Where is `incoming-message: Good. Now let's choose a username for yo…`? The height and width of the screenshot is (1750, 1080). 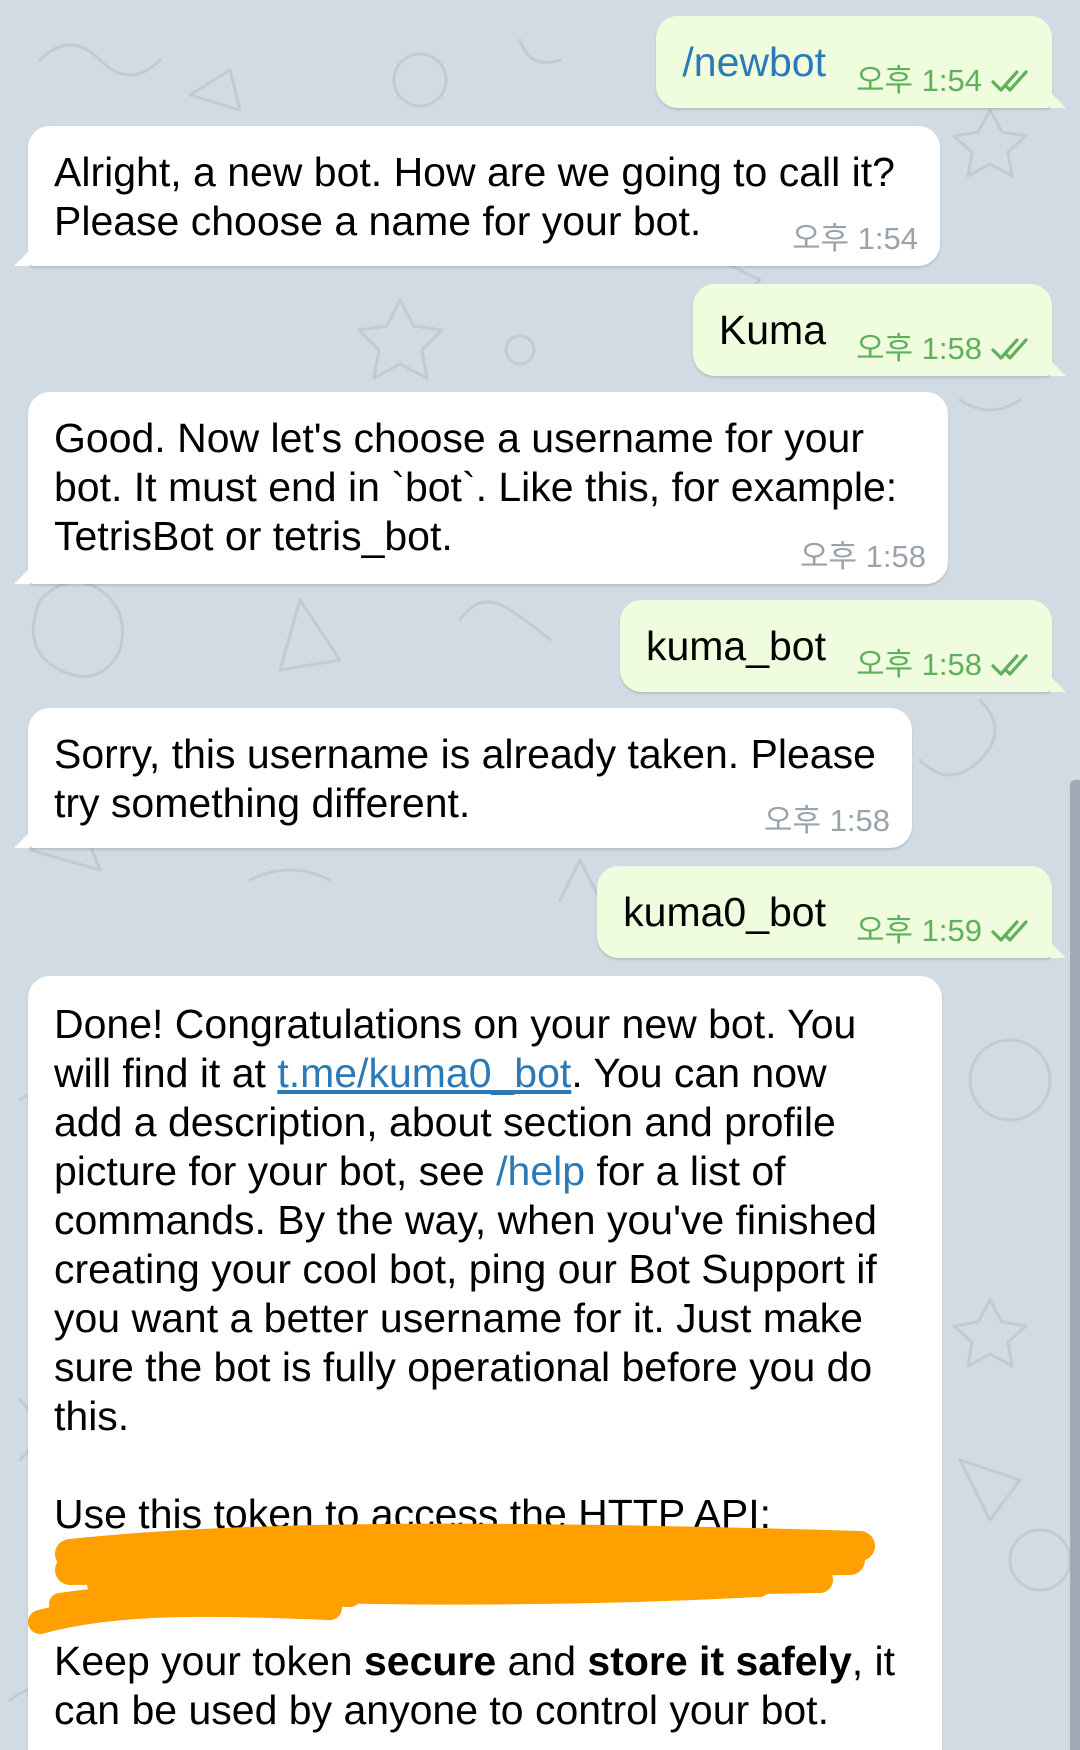
incoming-message: Good. Now let's choose a username for yo… is located at coordinates (481, 488).